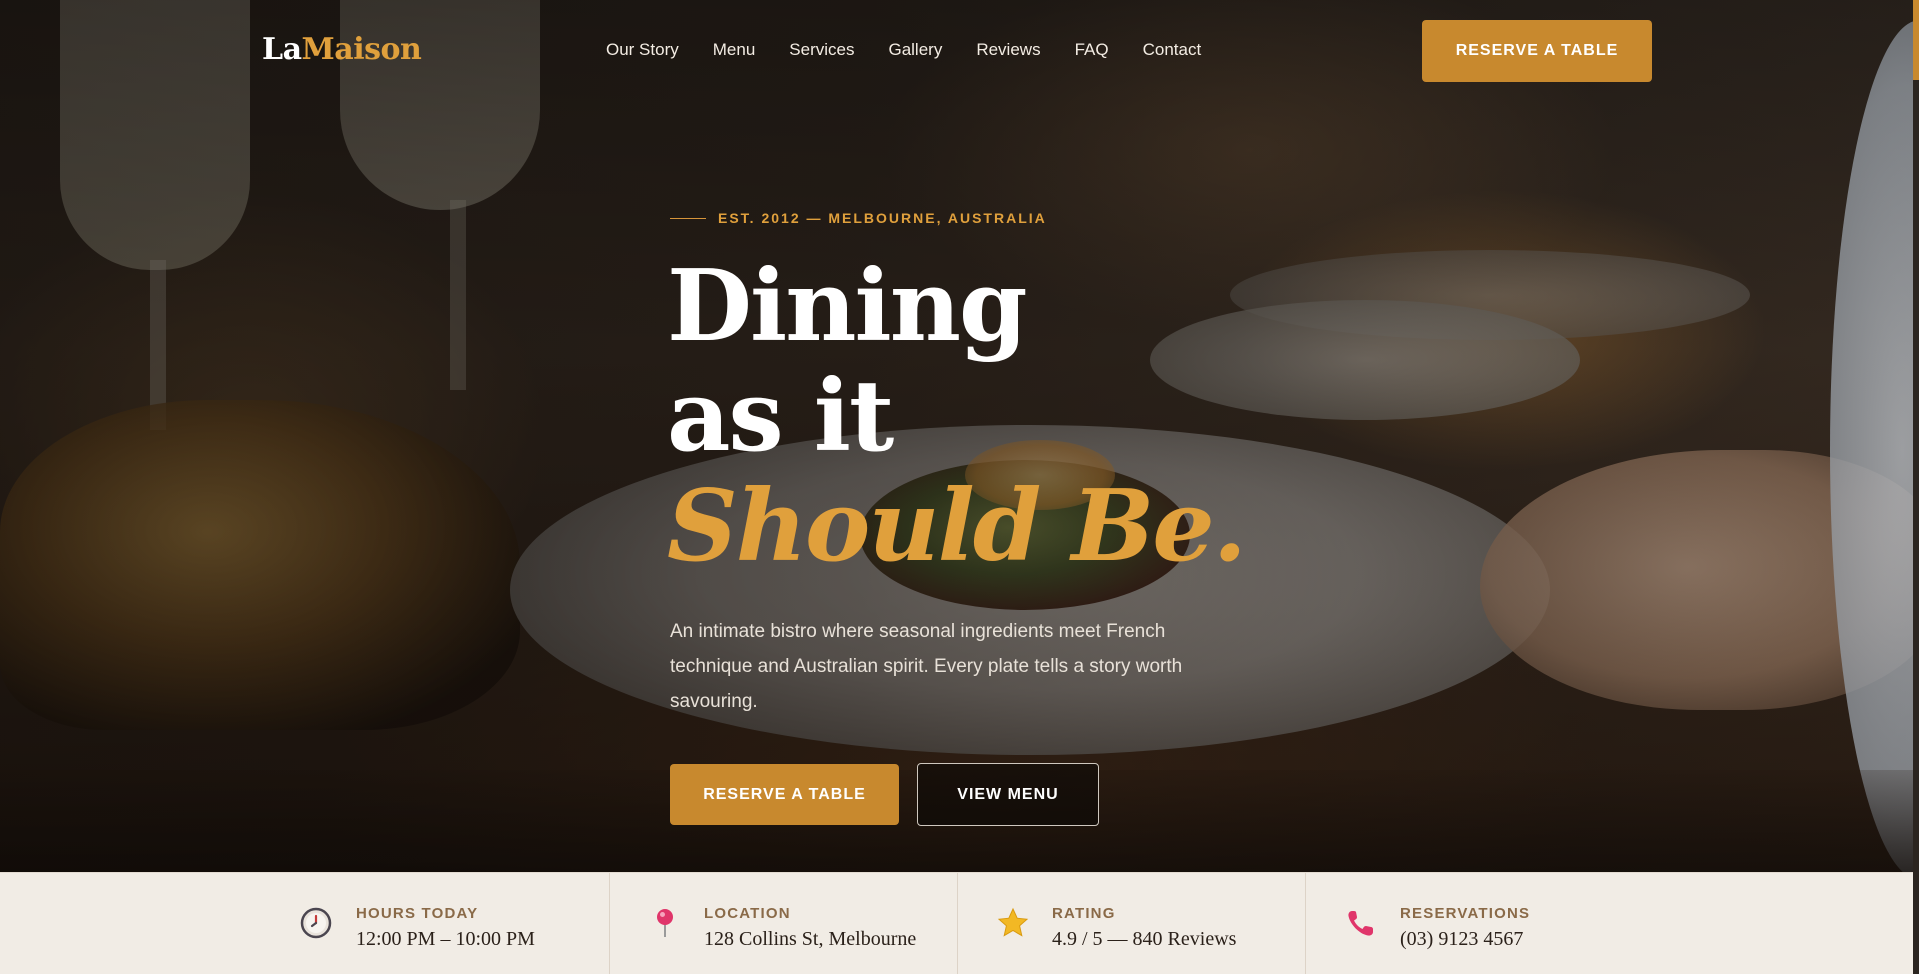  I want to click on nav-link-reviews: Reviews, so click(1008, 50).